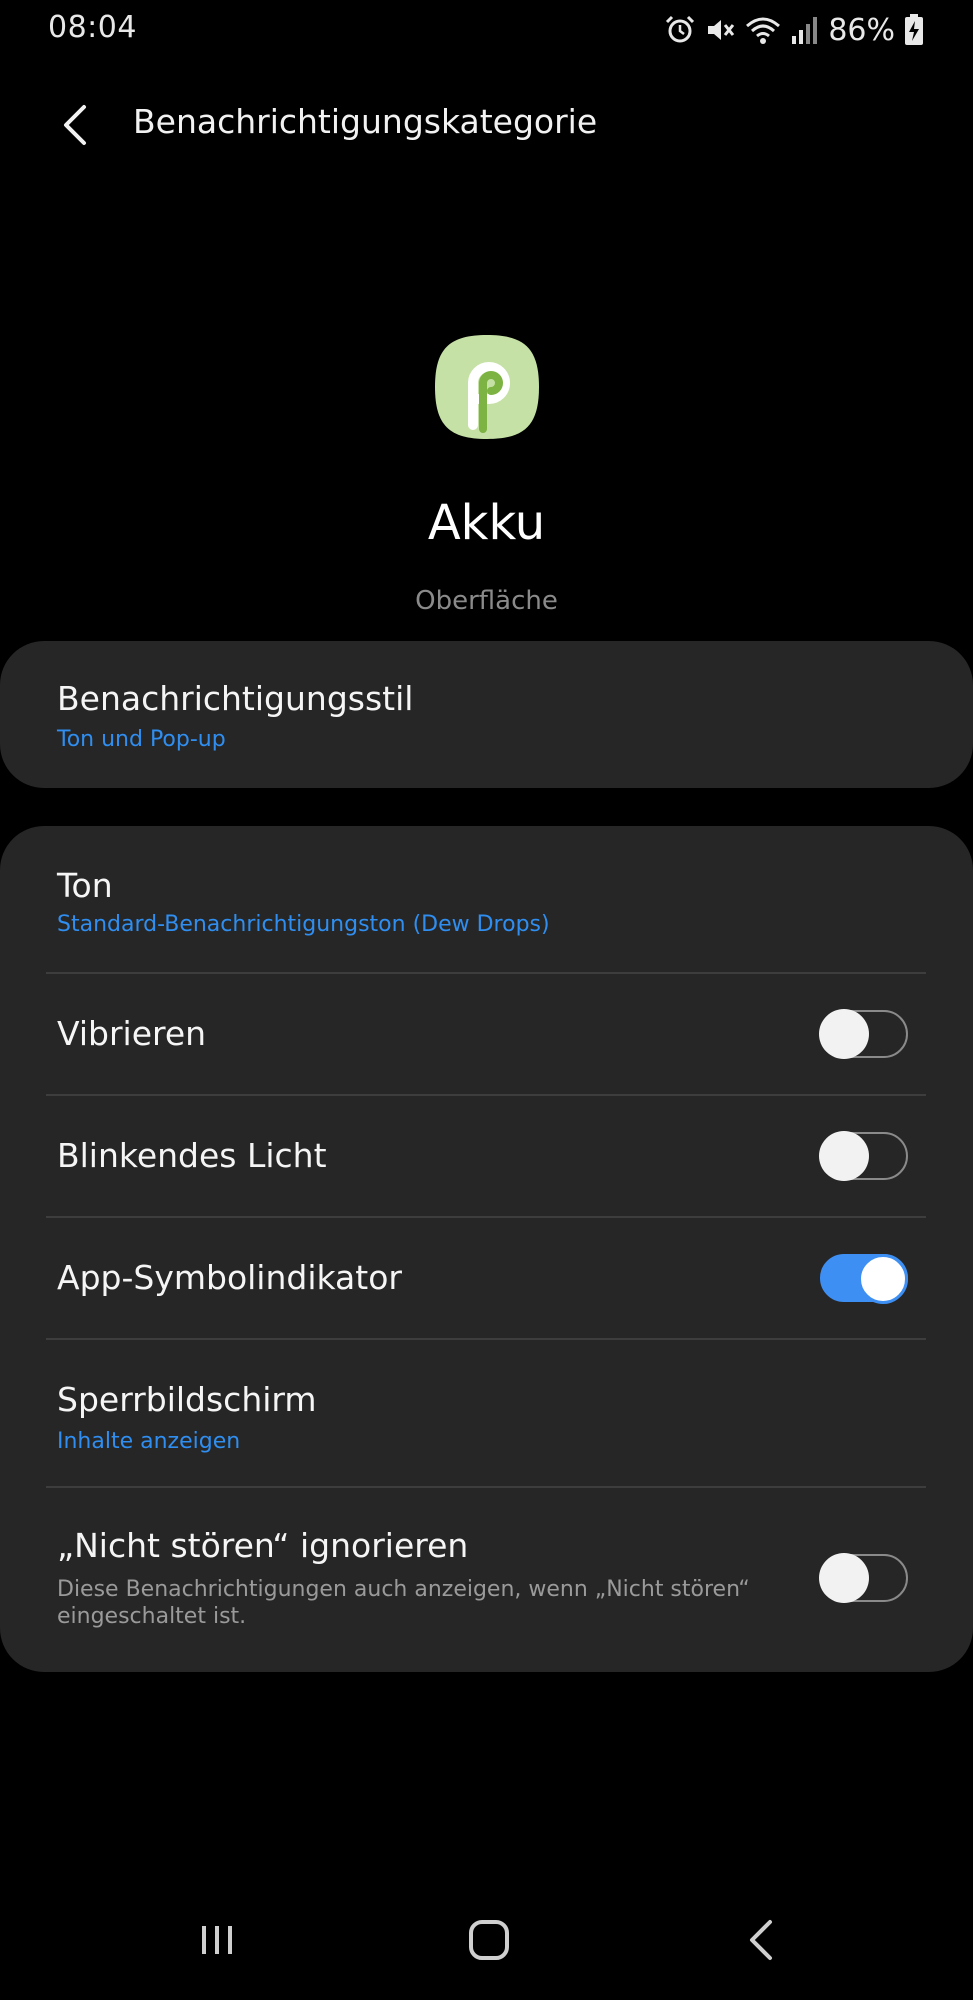  Describe the element at coordinates (187, 1399) in the screenshot. I see `lockscreen-title: Sperrbildschirm` at that location.